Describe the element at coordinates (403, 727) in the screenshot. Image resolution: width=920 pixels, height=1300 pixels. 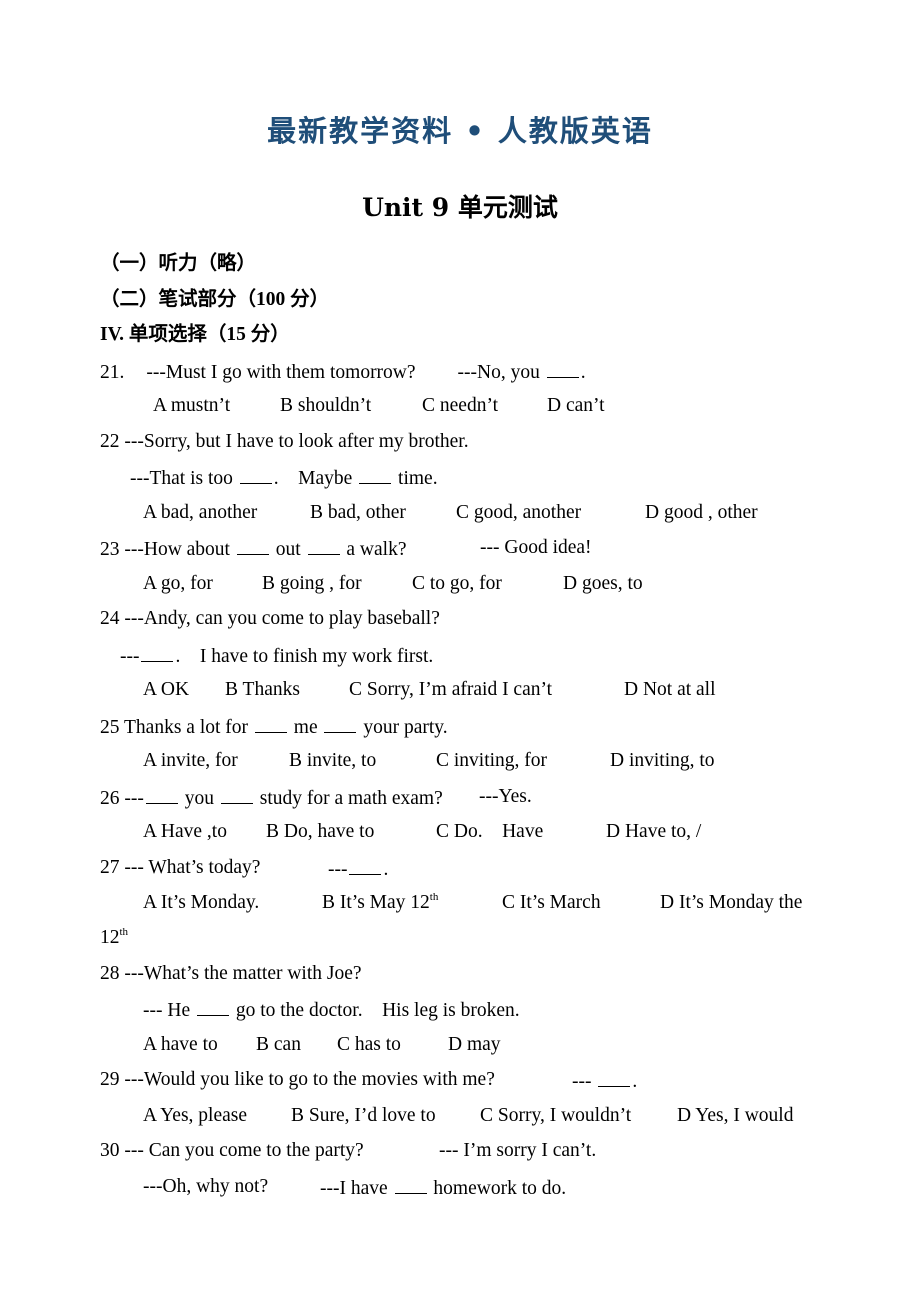
I see `question-prompt: your party.` at that location.